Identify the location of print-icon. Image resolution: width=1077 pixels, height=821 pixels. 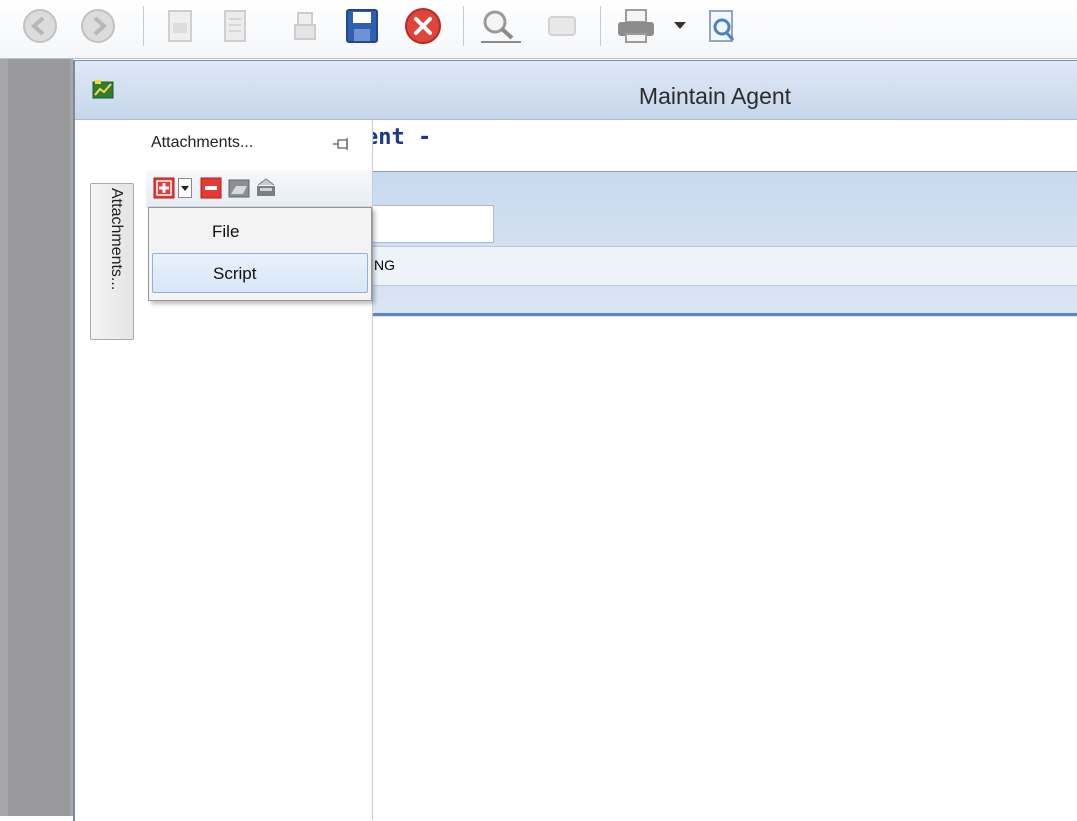
(636, 26).